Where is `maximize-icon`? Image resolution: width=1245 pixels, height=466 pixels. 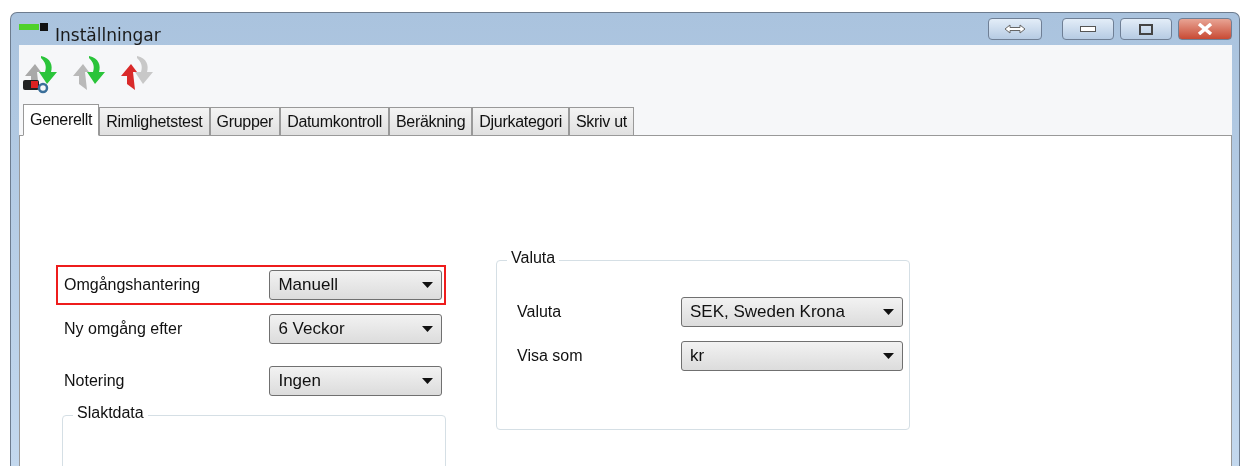
maximize-icon is located at coordinates (1146, 29).